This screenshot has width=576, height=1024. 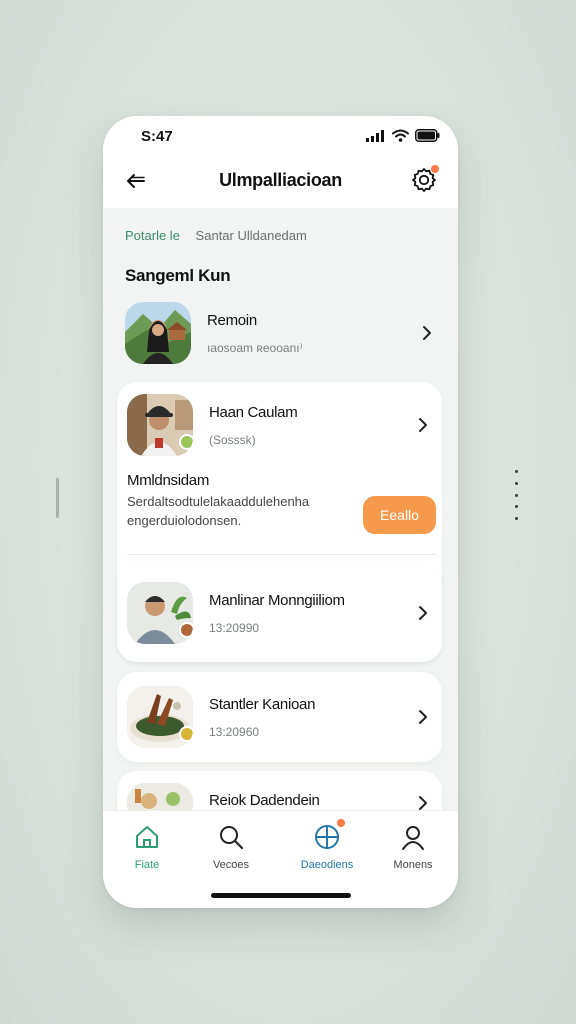 What do you see at coordinates (427, 135) in the screenshot?
I see `battery-icon` at bounding box center [427, 135].